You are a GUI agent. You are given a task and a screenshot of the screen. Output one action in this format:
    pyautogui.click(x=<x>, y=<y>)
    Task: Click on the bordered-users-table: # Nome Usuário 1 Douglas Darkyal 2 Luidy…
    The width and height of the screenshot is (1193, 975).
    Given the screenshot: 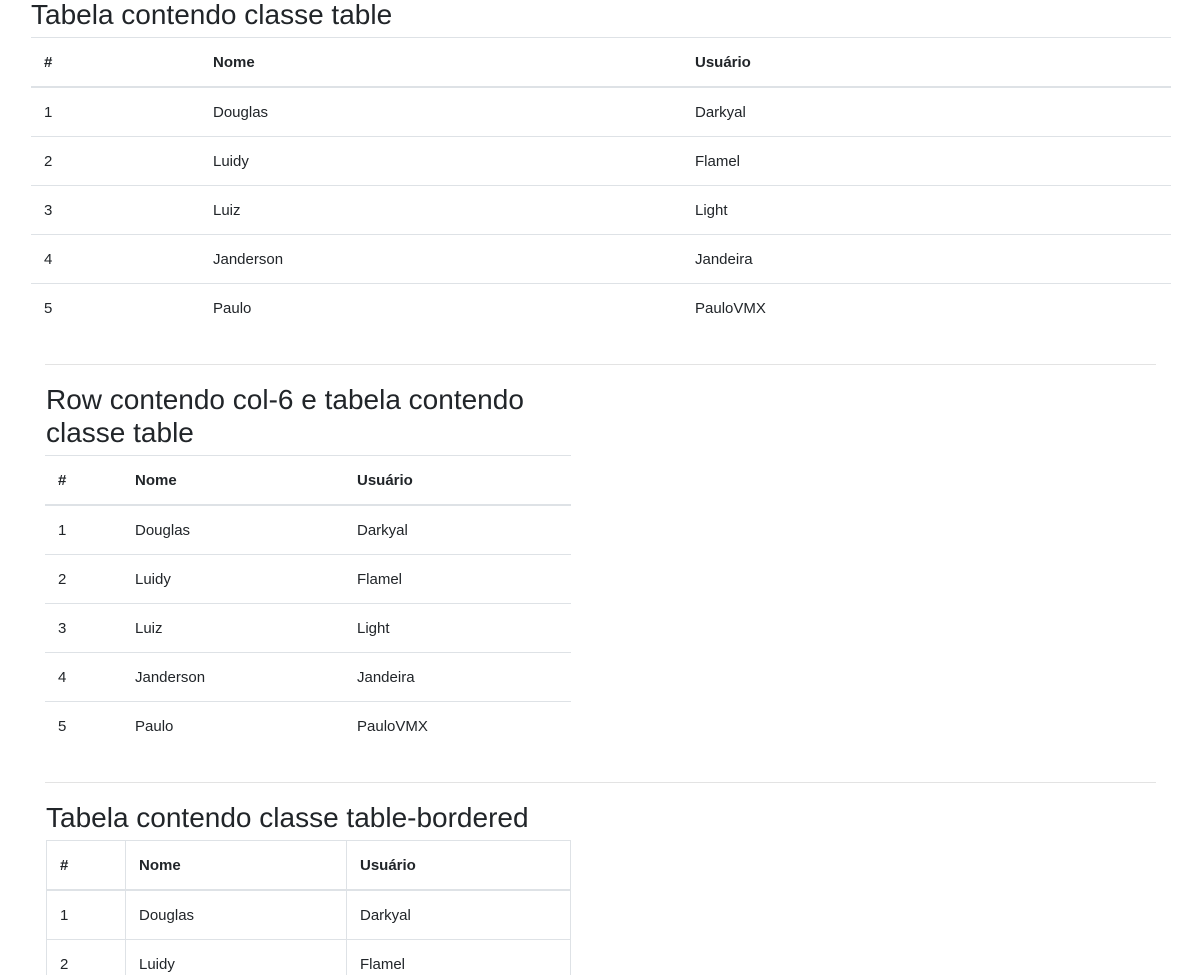 What is the action you would take?
    pyautogui.click(x=308, y=907)
    